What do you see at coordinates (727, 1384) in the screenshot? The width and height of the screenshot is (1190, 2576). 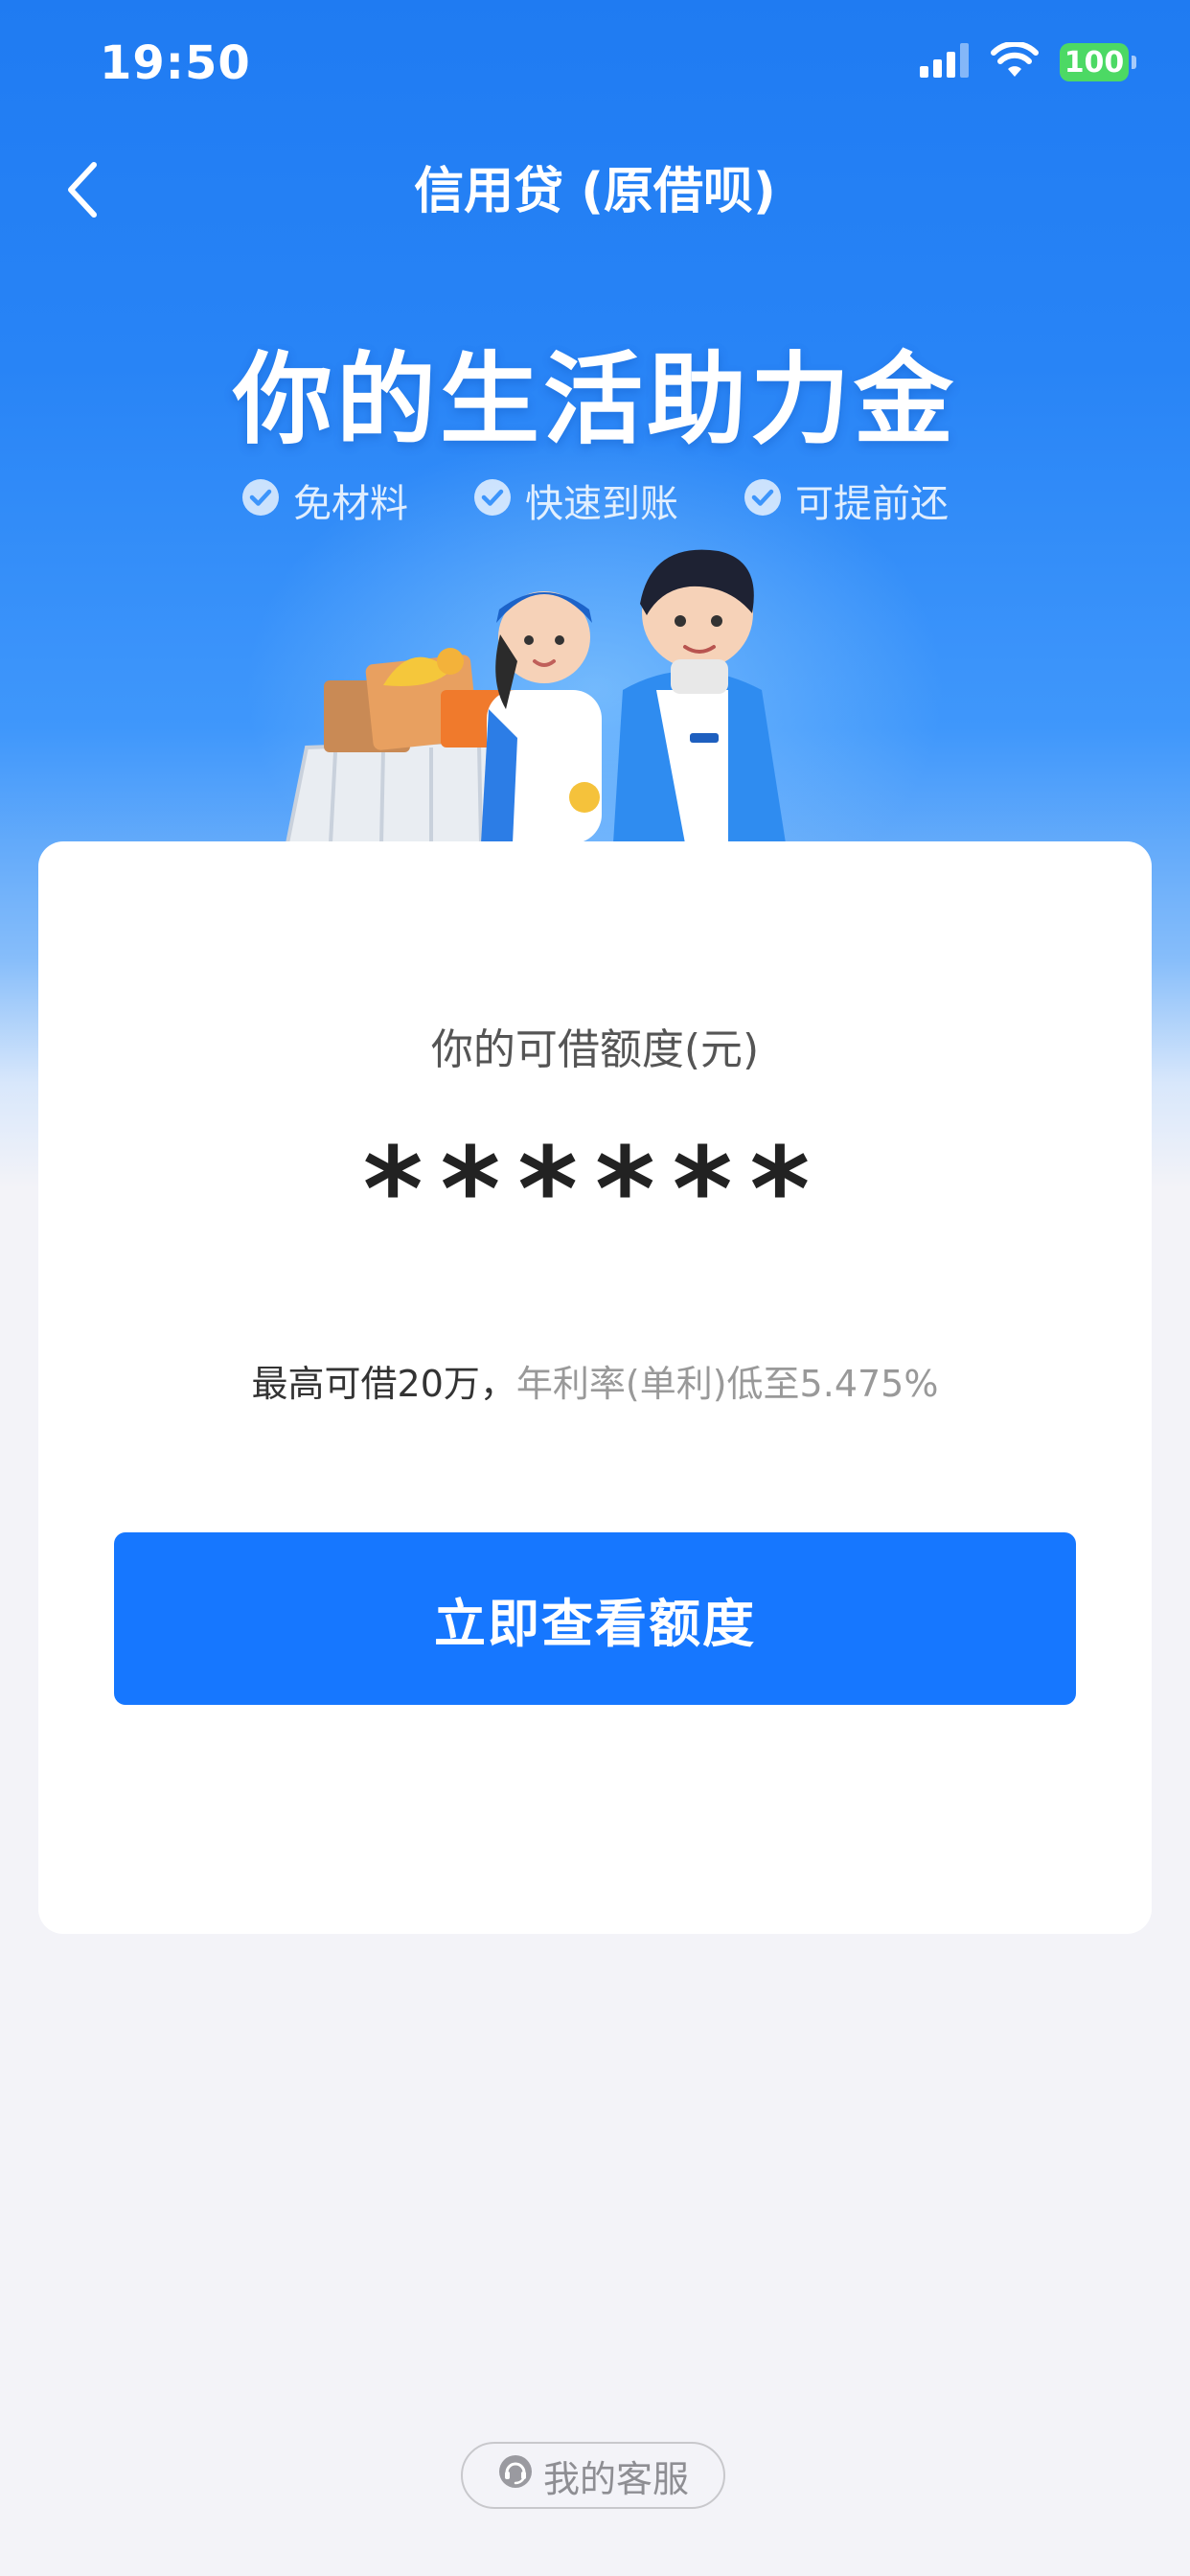 I see `interest-rate-text: 年利率(单利)低至5.475%` at bounding box center [727, 1384].